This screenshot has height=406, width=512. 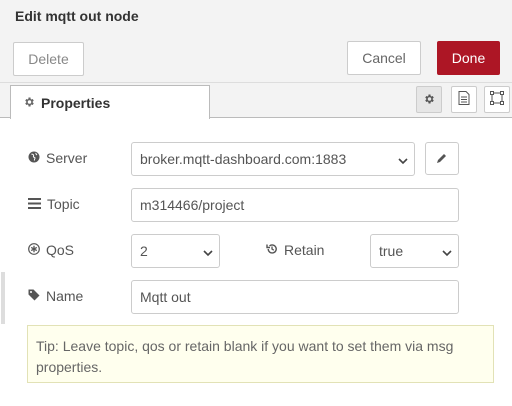 What do you see at coordinates (192, 205) in the screenshot?
I see `topic-value: m314466/project` at bounding box center [192, 205].